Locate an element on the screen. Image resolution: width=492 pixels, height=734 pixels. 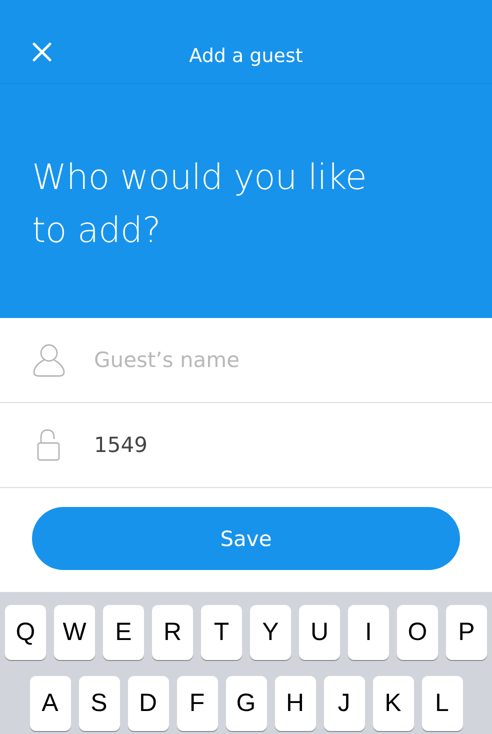
keyboard-key: U is located at coordinates (319, 632).